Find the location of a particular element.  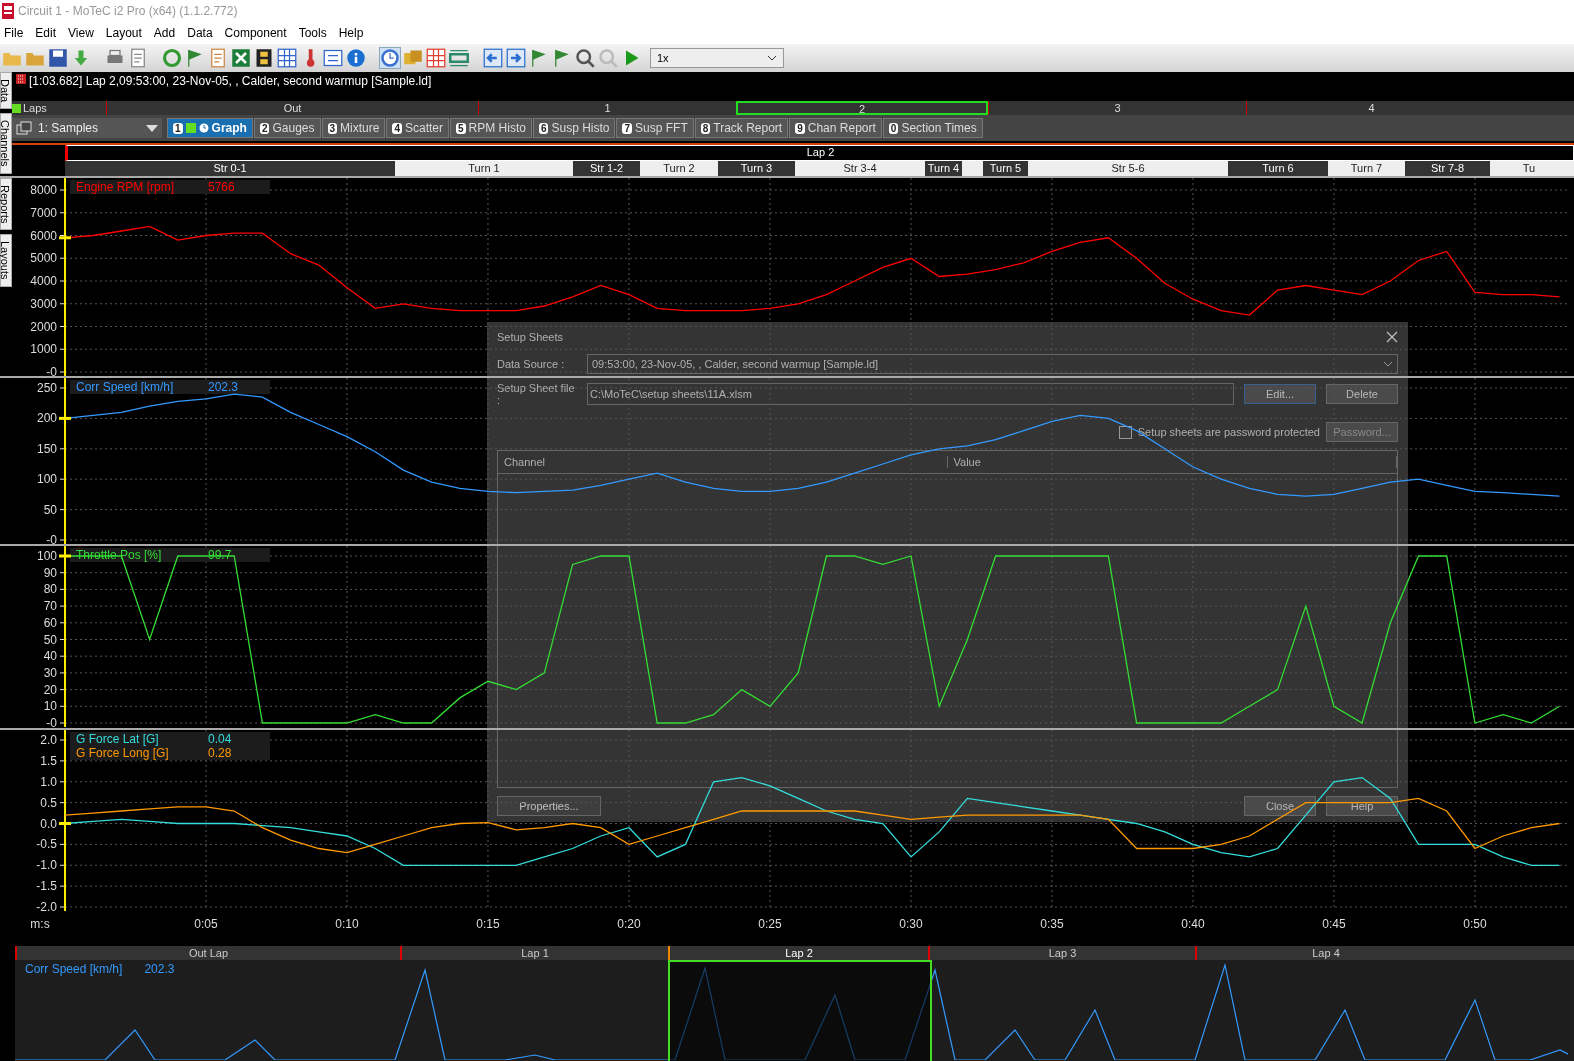

y-tick-label: 40 is located at coordinates (50, 656).